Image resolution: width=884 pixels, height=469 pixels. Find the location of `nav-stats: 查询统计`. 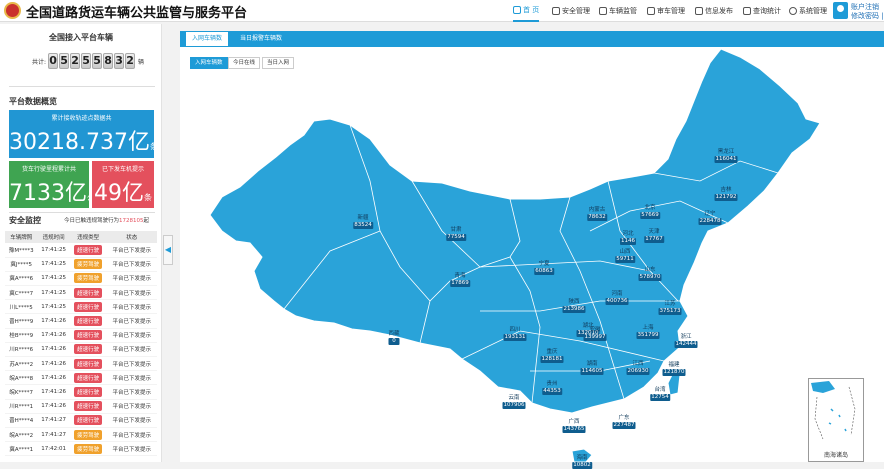

nav-stats: 查询统计 is located at coordinates (762, 11).